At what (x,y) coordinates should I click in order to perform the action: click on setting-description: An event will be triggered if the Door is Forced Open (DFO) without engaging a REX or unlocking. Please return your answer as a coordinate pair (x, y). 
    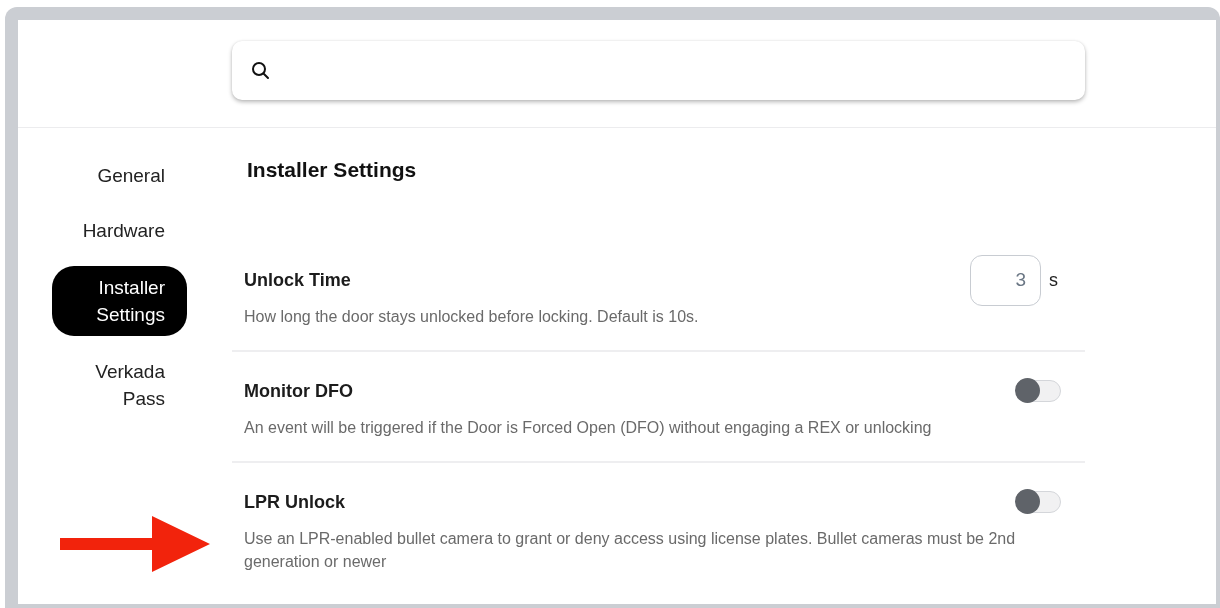
    Looking at the image, I should click on (588, 428).